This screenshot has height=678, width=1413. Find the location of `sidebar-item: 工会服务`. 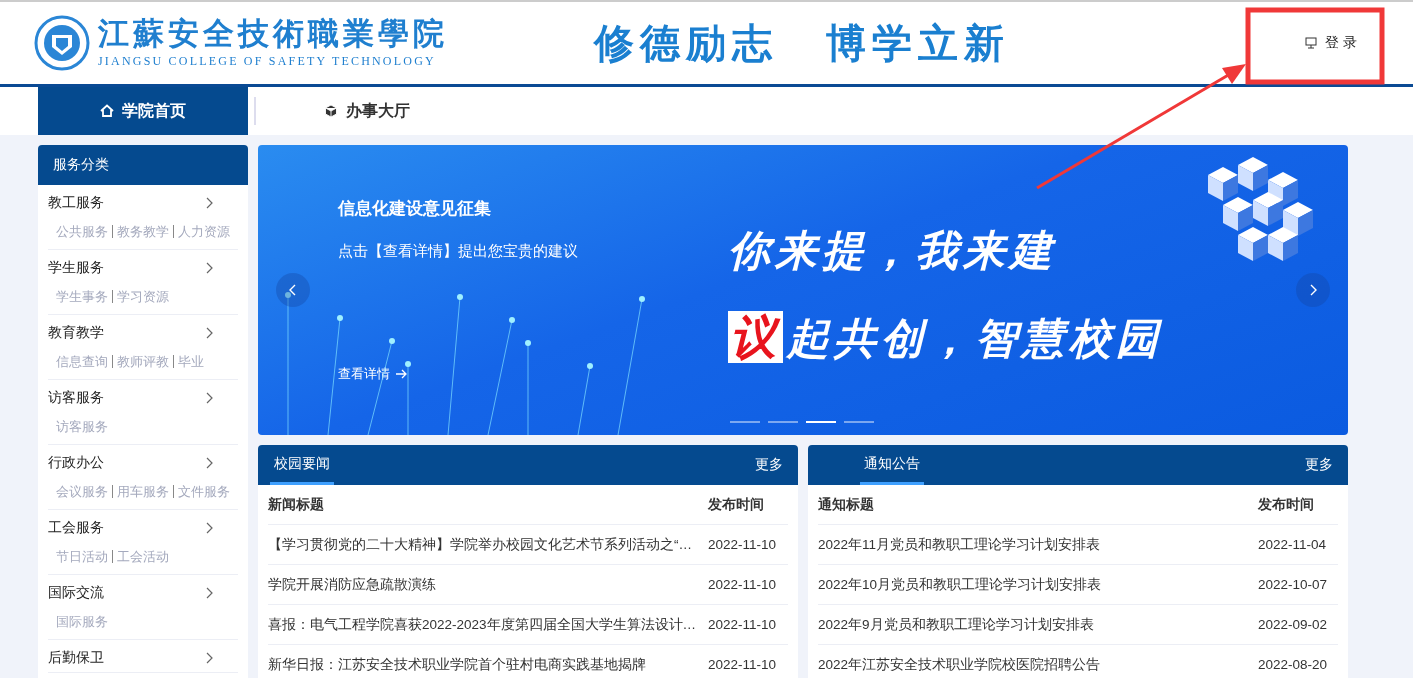

sidebar-item: 工会服务 is located at coordinates (76, 528).